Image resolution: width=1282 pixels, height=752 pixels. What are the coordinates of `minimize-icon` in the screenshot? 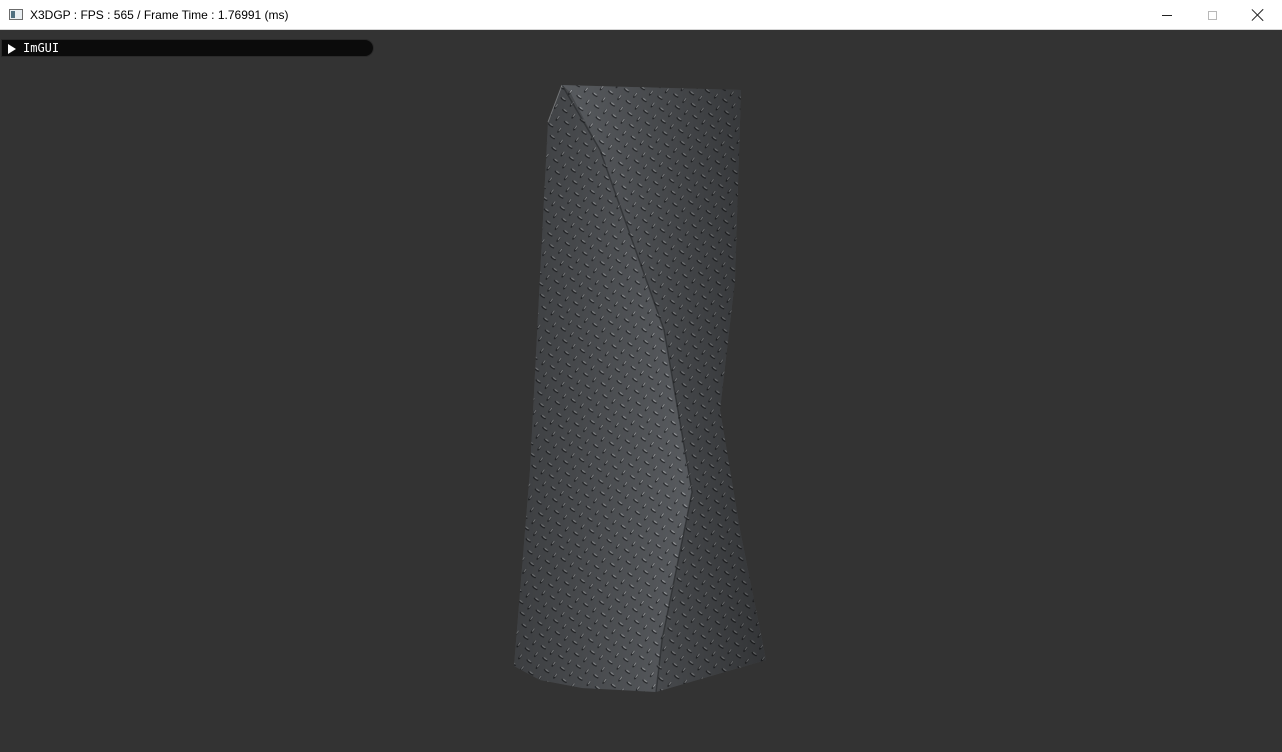 It's located at (1167, 15).